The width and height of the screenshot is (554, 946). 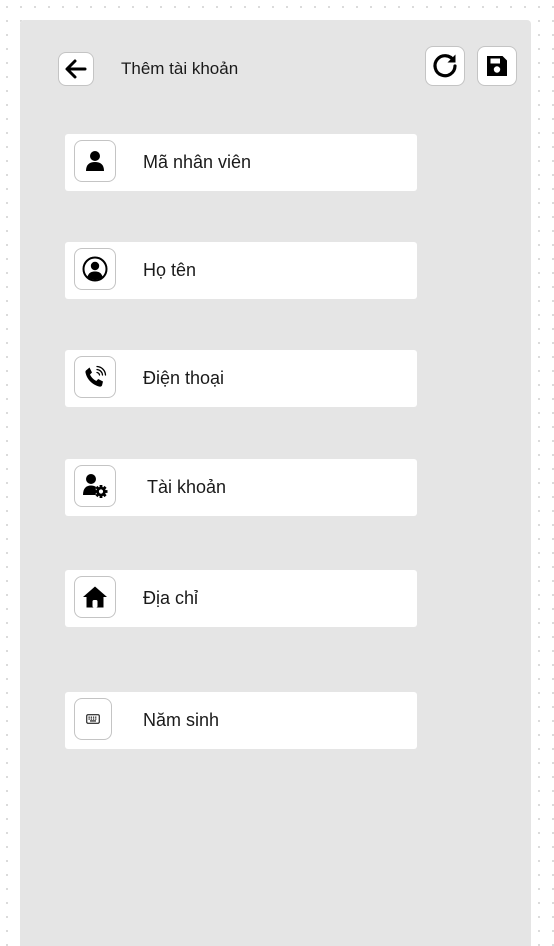 I want to click on user-gear-icon-box, so click(x=95, y=486).